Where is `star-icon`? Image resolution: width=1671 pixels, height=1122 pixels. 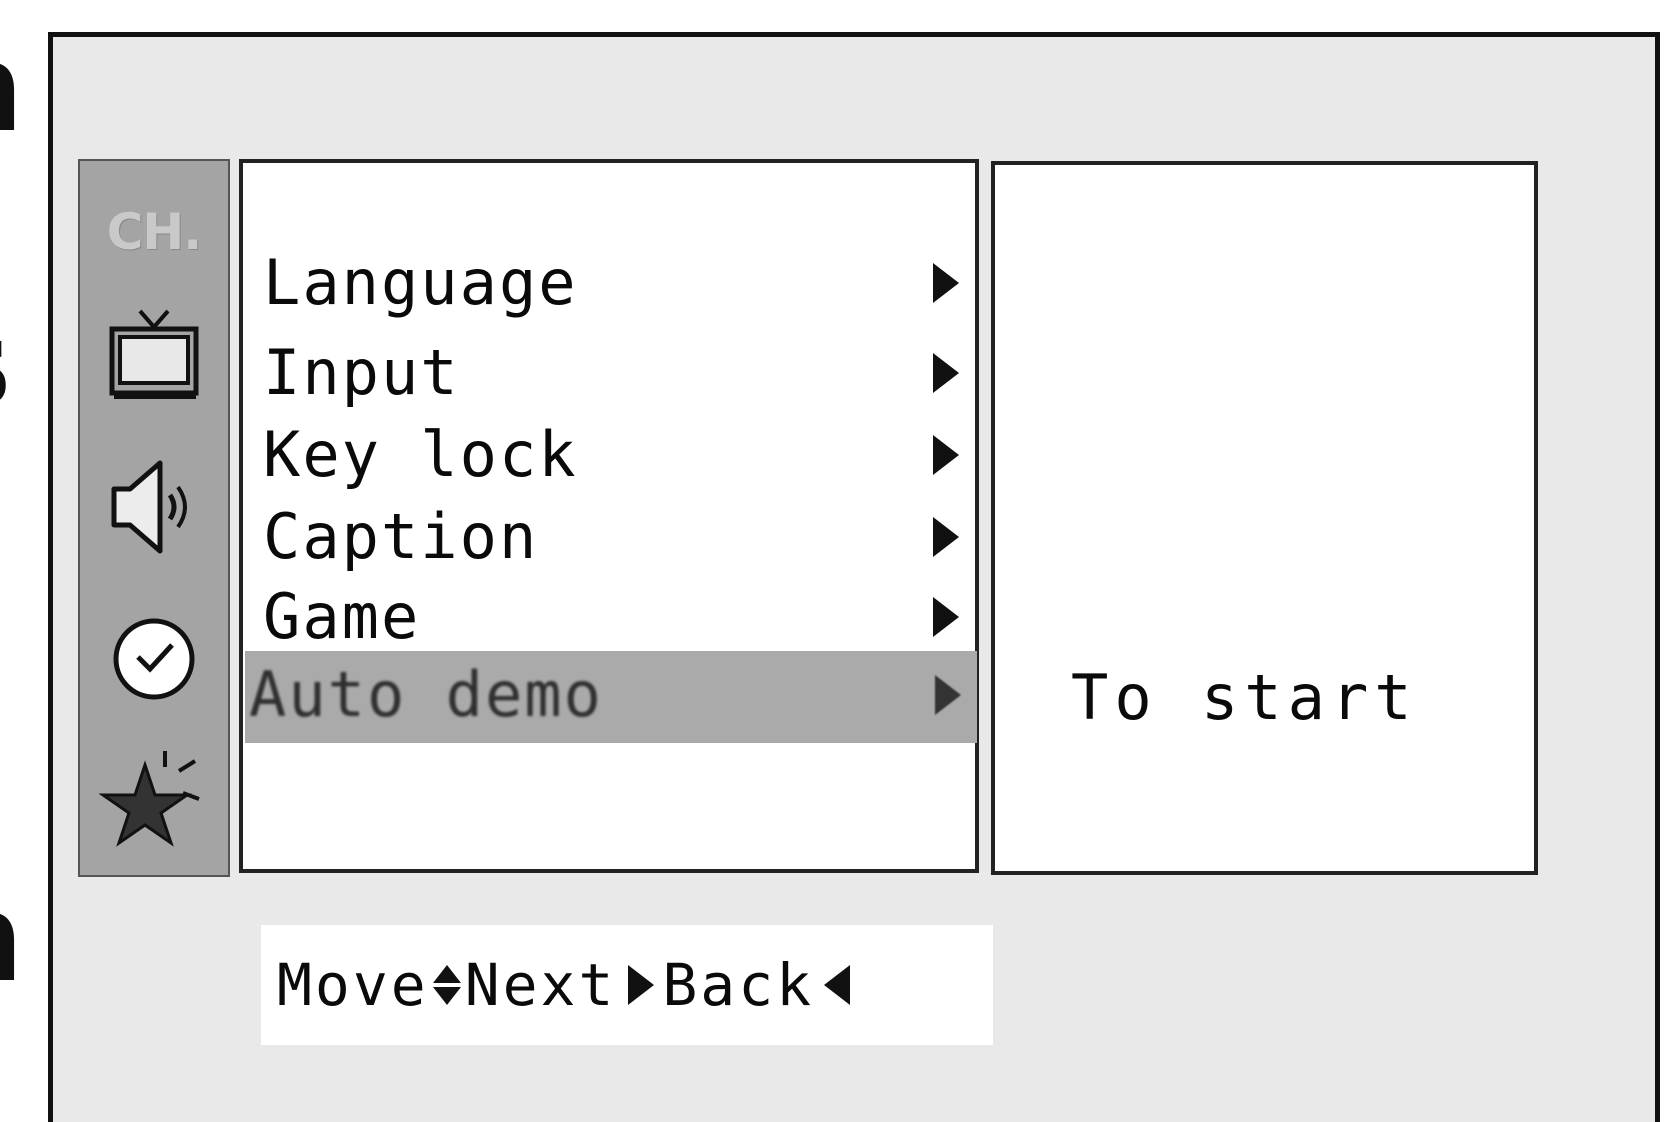
star-icon is located at coordinates (149, 799).